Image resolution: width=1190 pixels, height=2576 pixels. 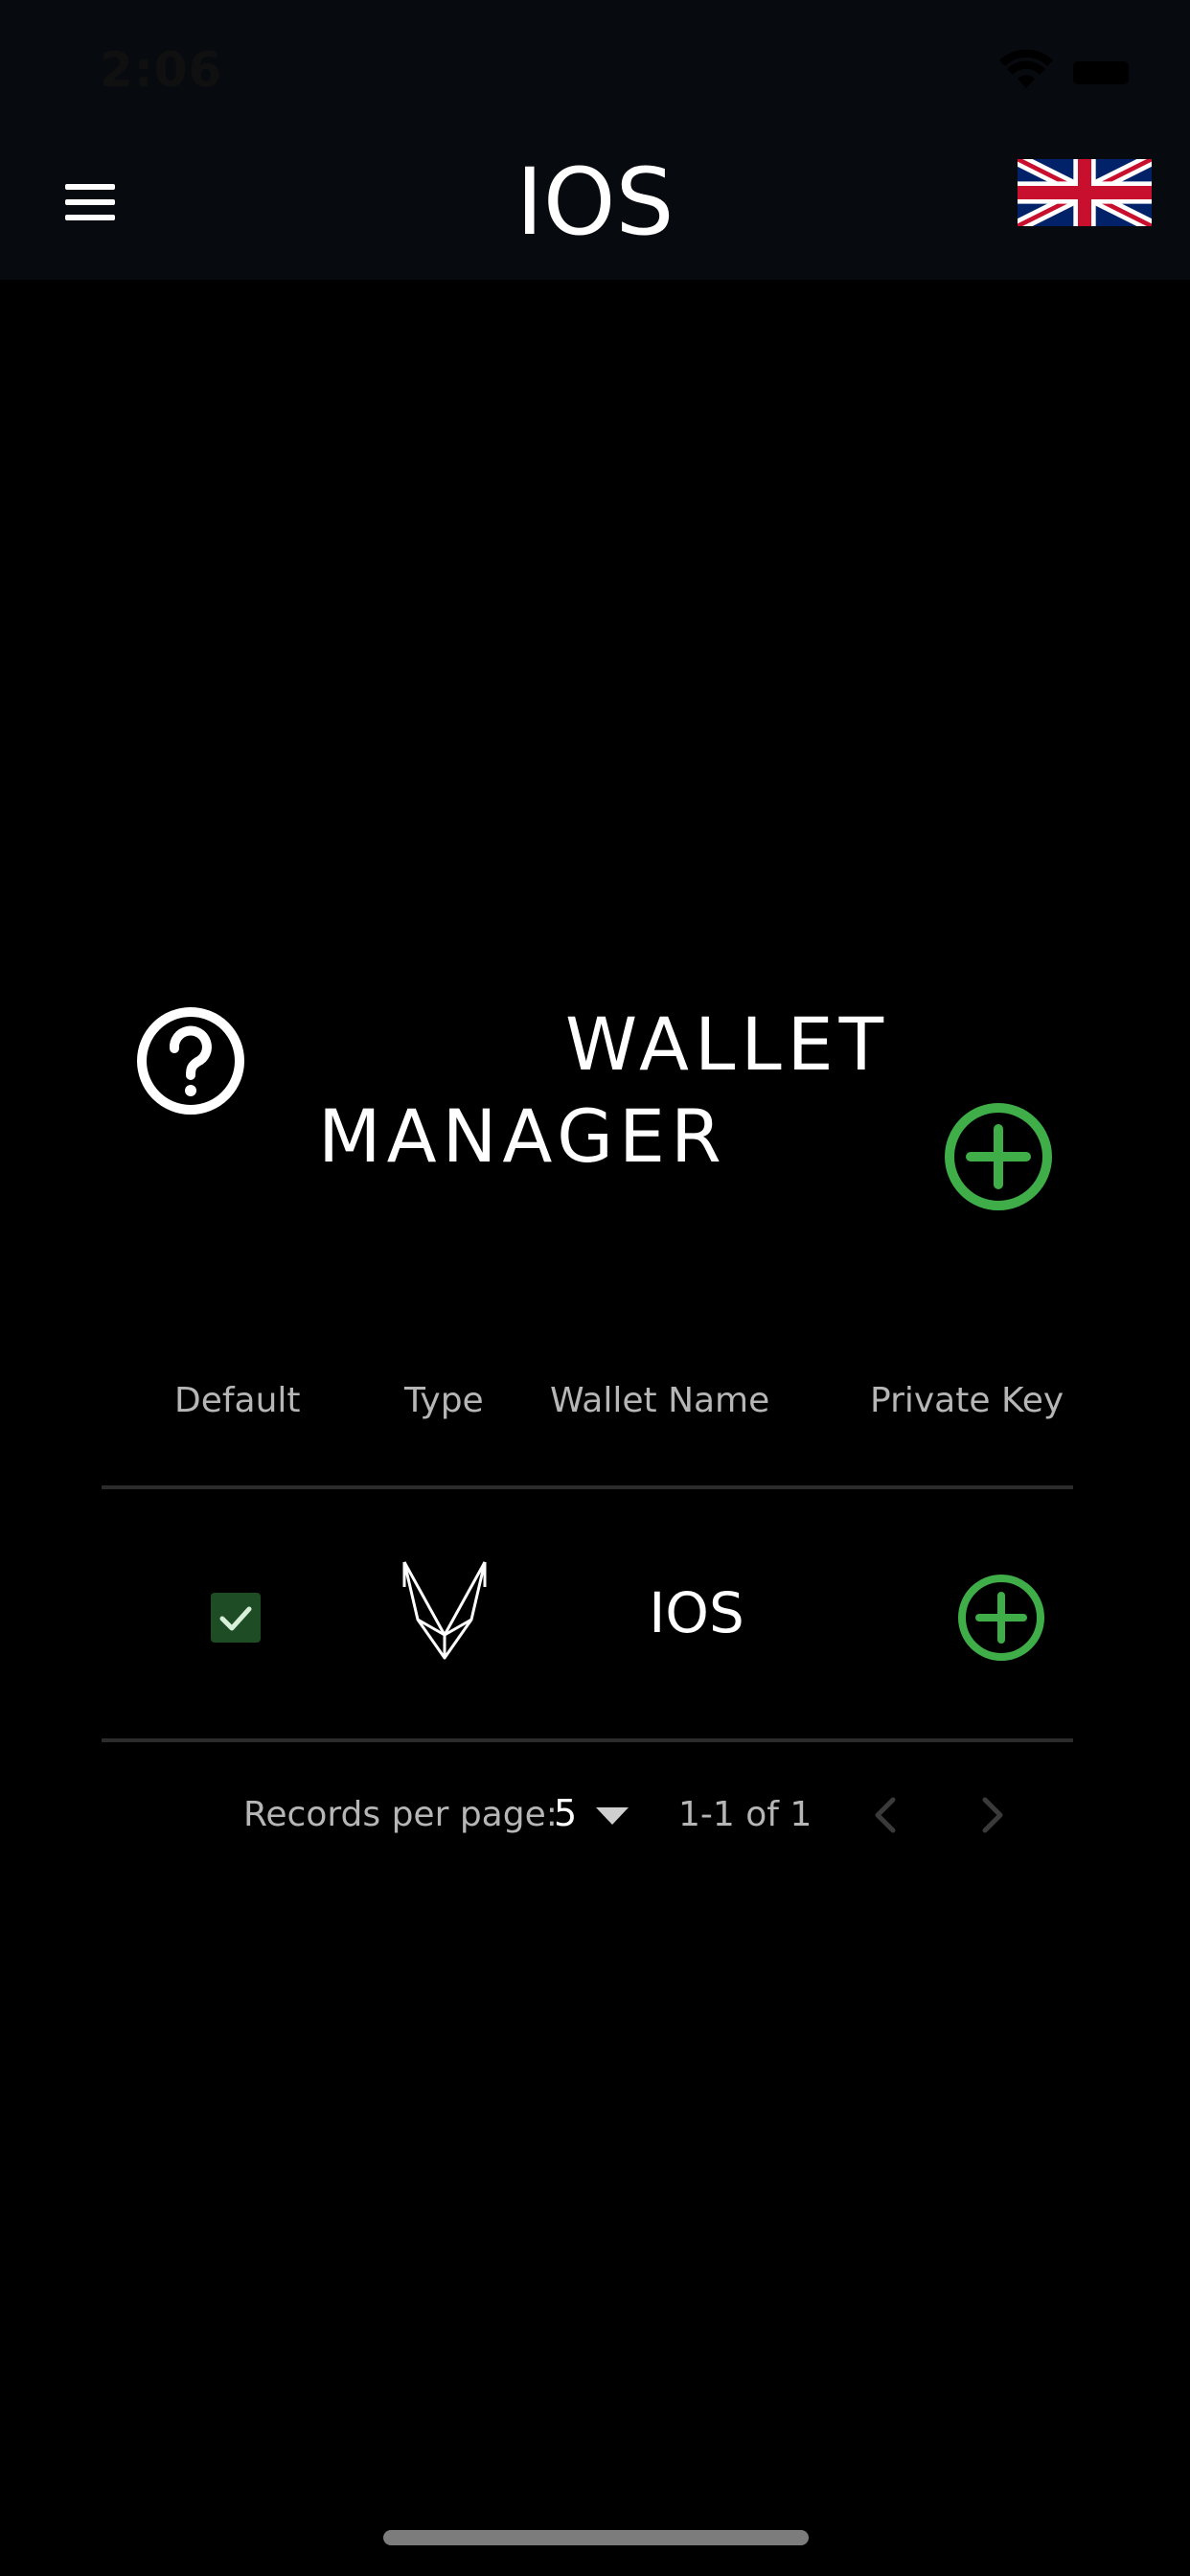 I want to click on wifi-icon, so click(x=1026, y=69).